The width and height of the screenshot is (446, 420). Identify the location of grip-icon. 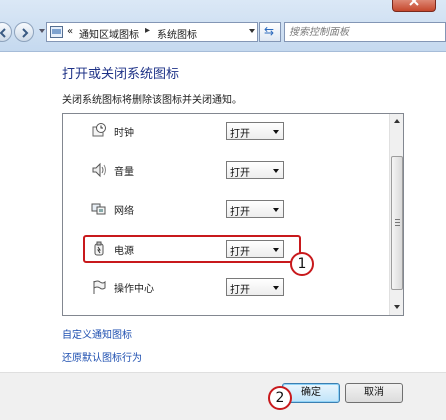
(397, 222).